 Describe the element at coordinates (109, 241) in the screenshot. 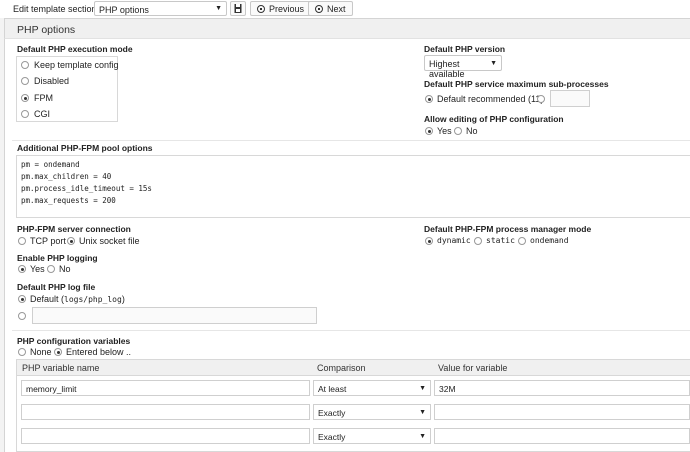

I see `fpm-conn-unix: Unix socket file` at that location.